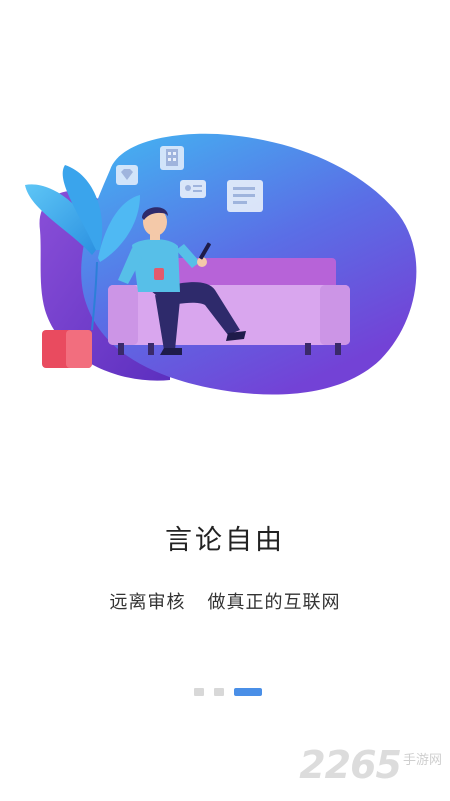  I want to click on document-icon, so click(245, 196).